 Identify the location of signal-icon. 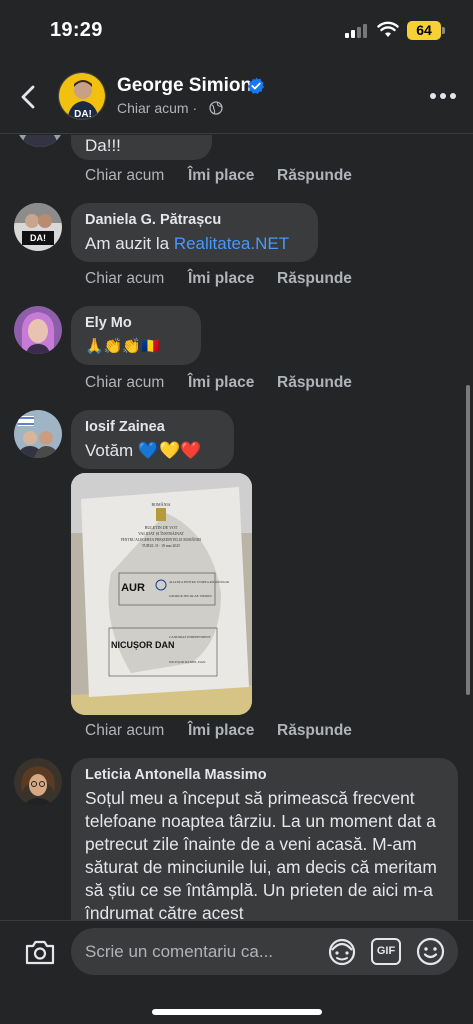
(357, 31).